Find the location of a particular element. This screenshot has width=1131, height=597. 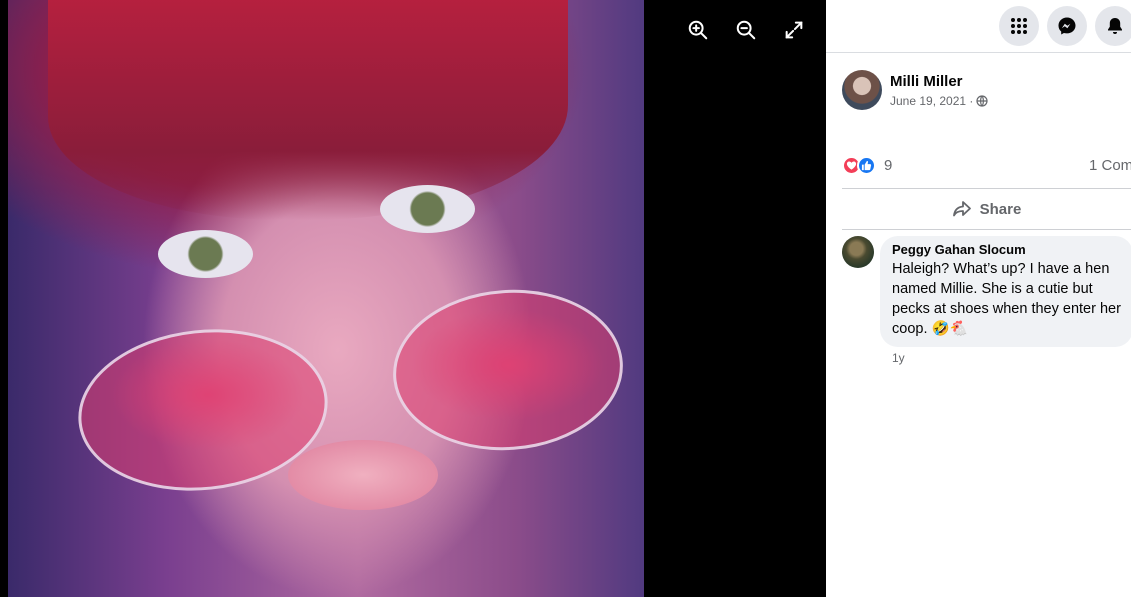

menu-button is located at coordinates (1019, 26).